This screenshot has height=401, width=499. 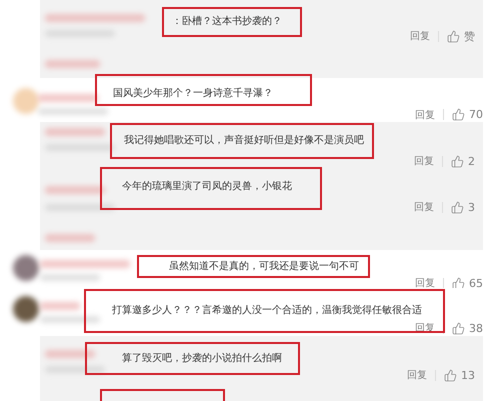 I want to click on comment-text: 算了毁灭吧，抄袭的小说拍什么拍啊, so click(x=202, y=359).